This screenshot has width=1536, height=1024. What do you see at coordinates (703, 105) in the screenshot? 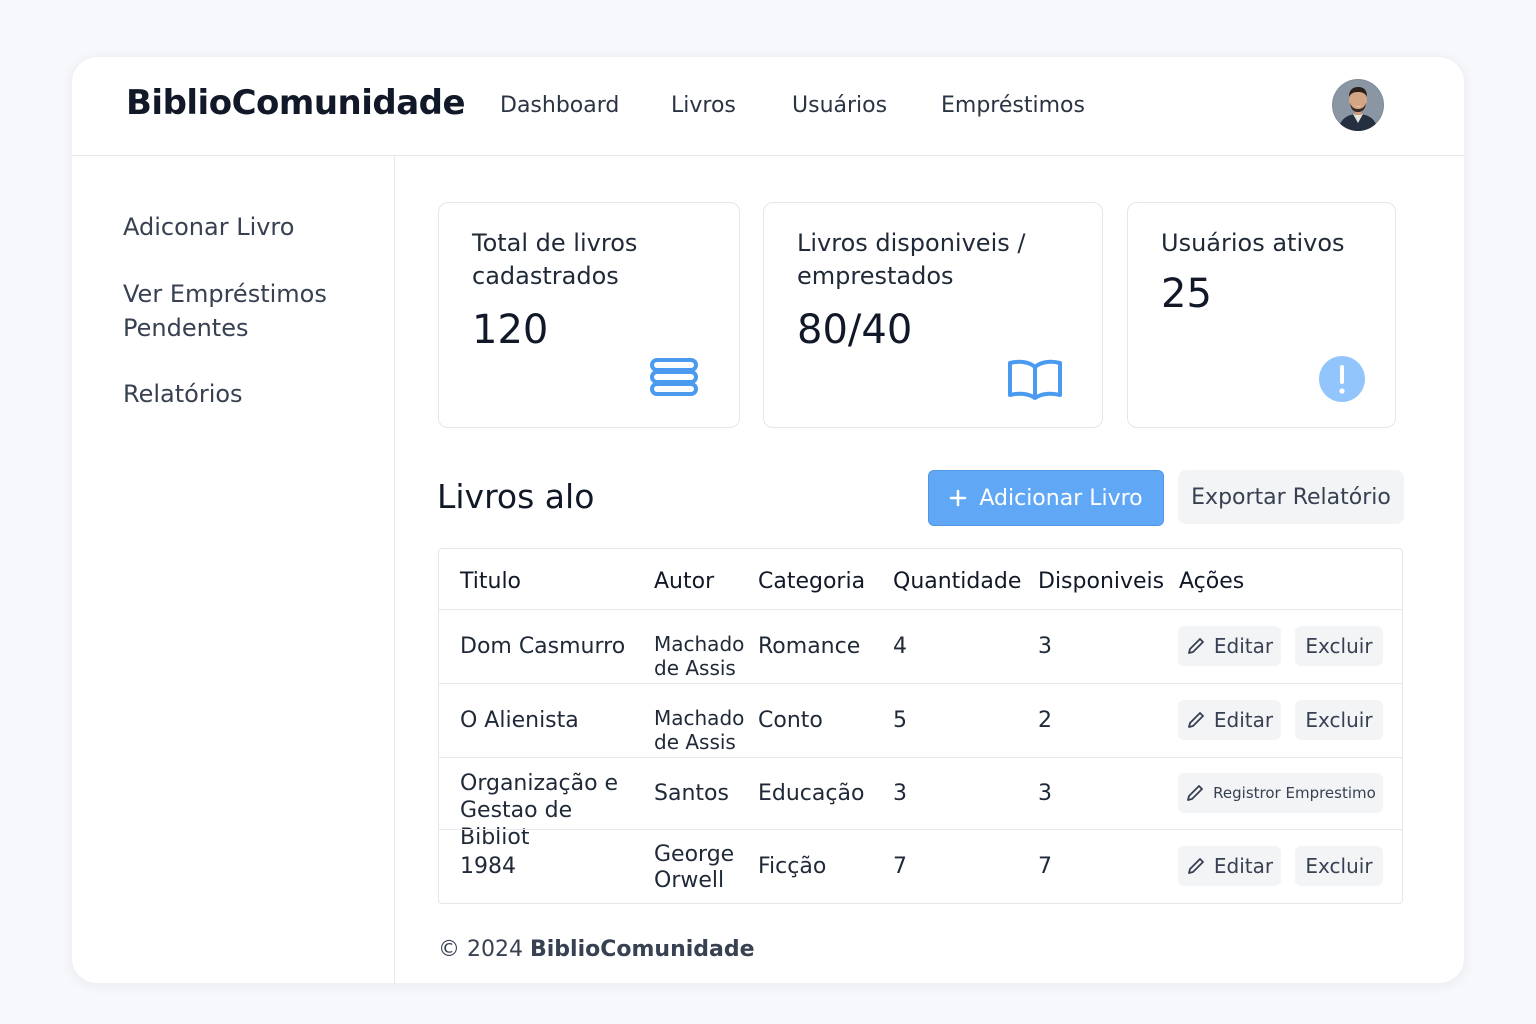
I see `nav-livros: Livros` at bounding box center [703, 105].